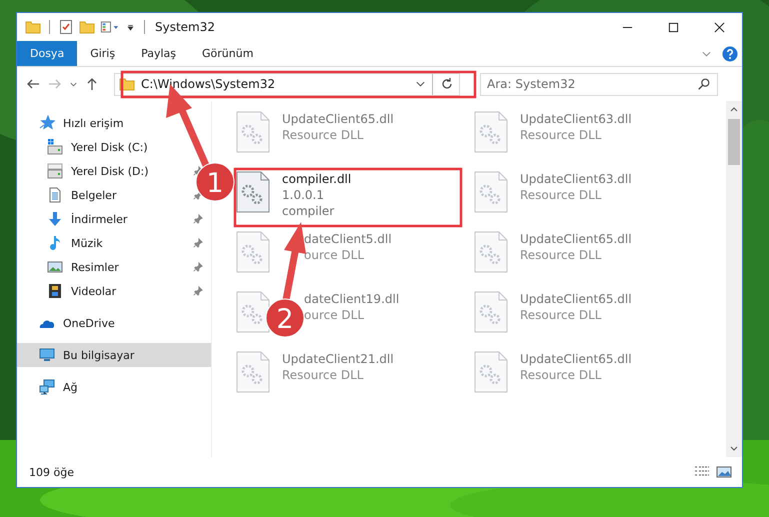  What do you see at coordinates (47, 387) in the screenshot?
I see `network-icon` at bounding box center [47, 387].